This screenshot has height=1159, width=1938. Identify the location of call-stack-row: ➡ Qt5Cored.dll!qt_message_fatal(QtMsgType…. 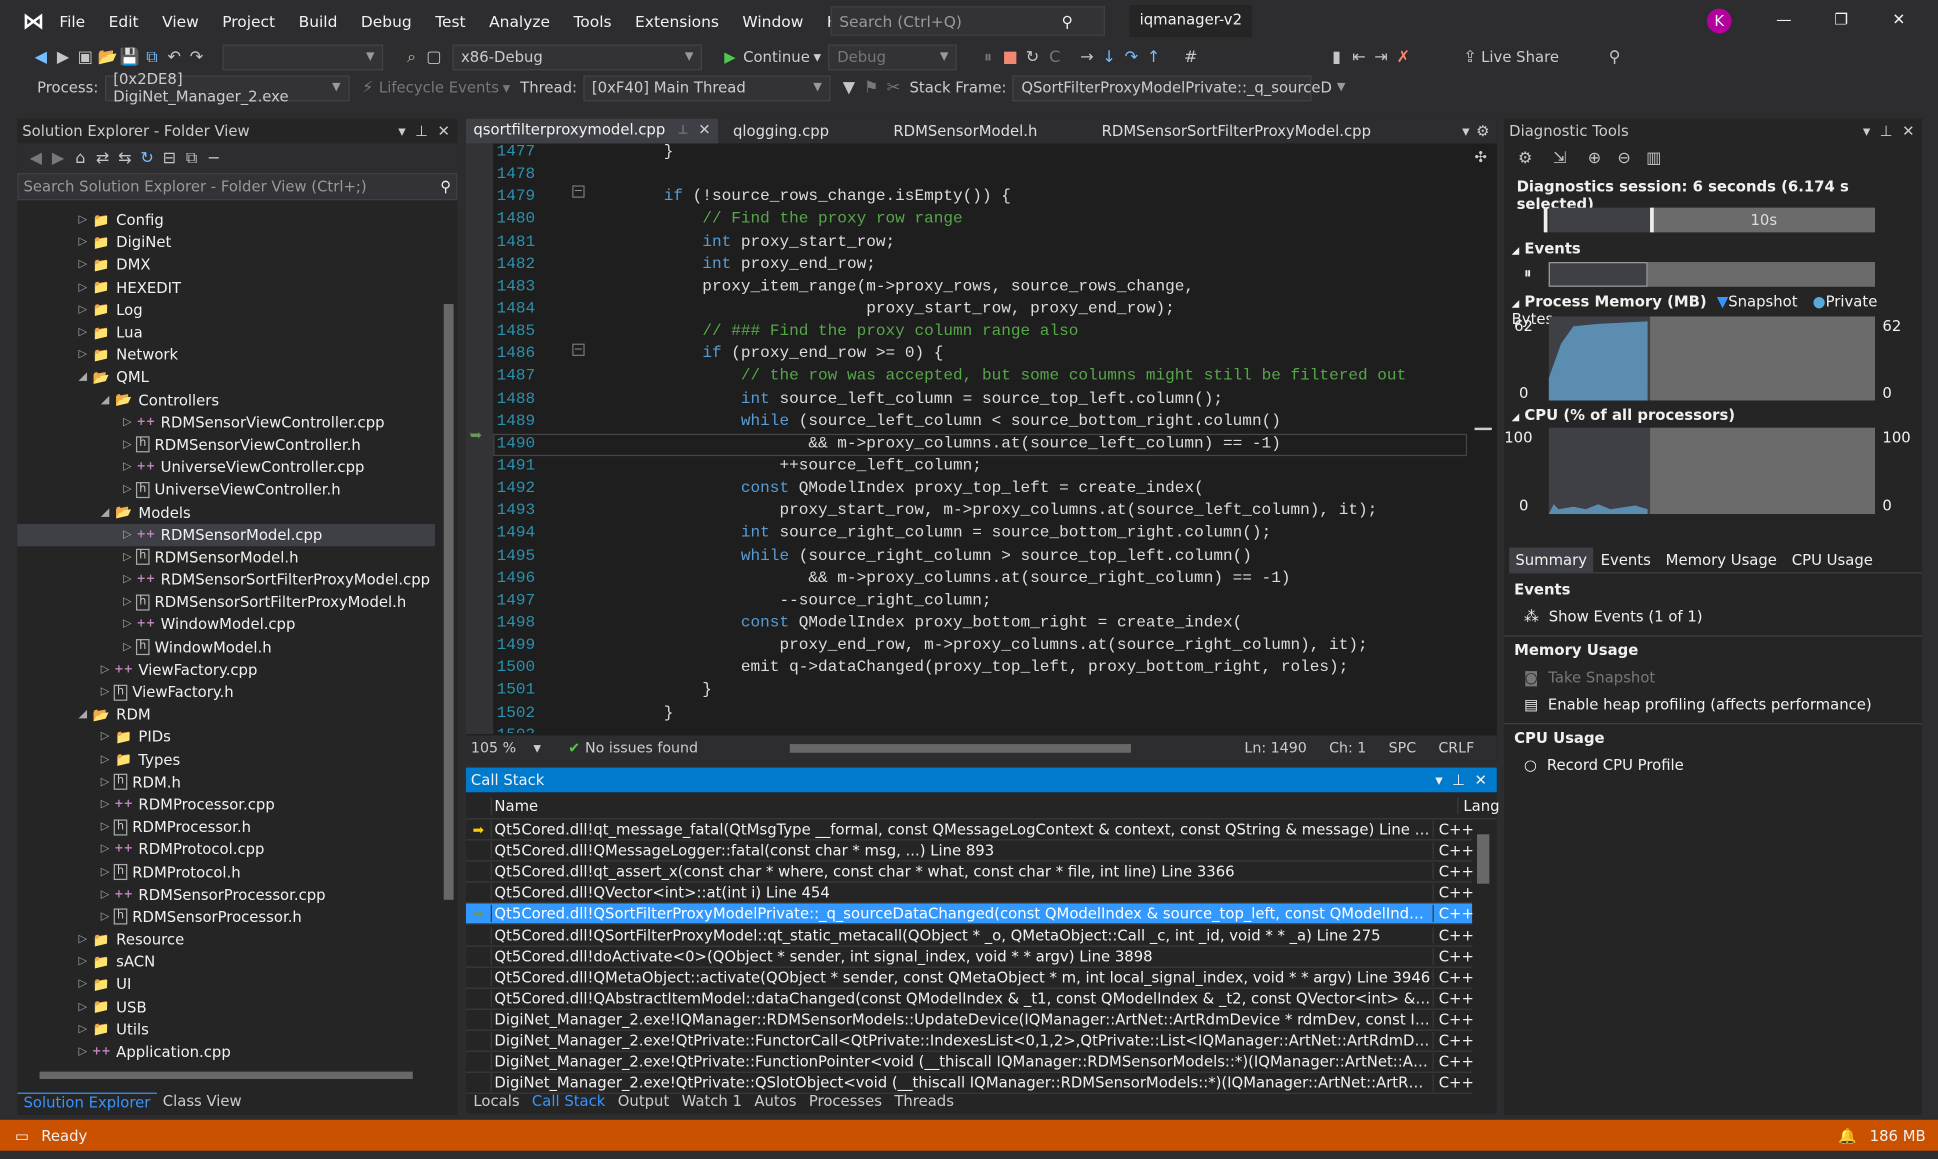
(969, 830).